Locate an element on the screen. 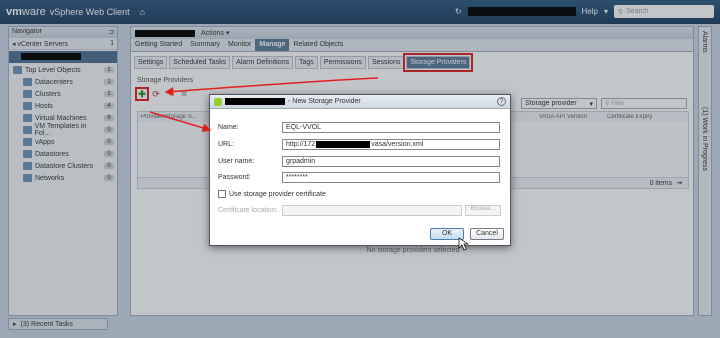 Image resolution: width=720 pixels, height=338 pixels. arrow-to-add-icon is located at coordinates (271, 86).